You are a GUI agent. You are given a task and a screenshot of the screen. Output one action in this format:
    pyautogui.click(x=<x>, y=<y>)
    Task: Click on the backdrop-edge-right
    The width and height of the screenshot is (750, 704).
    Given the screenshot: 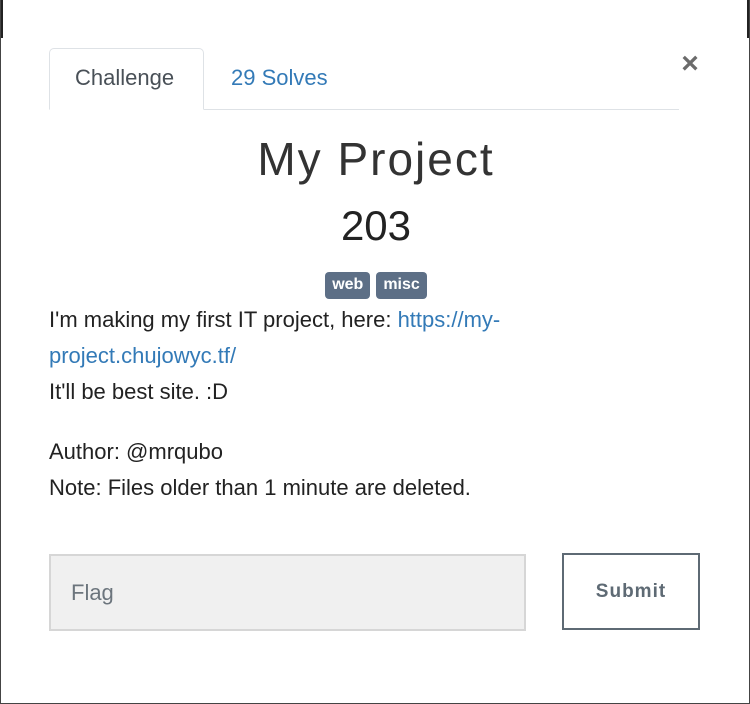 What is the action you would take?
    pyautogui.click(x=748, y=19)
    